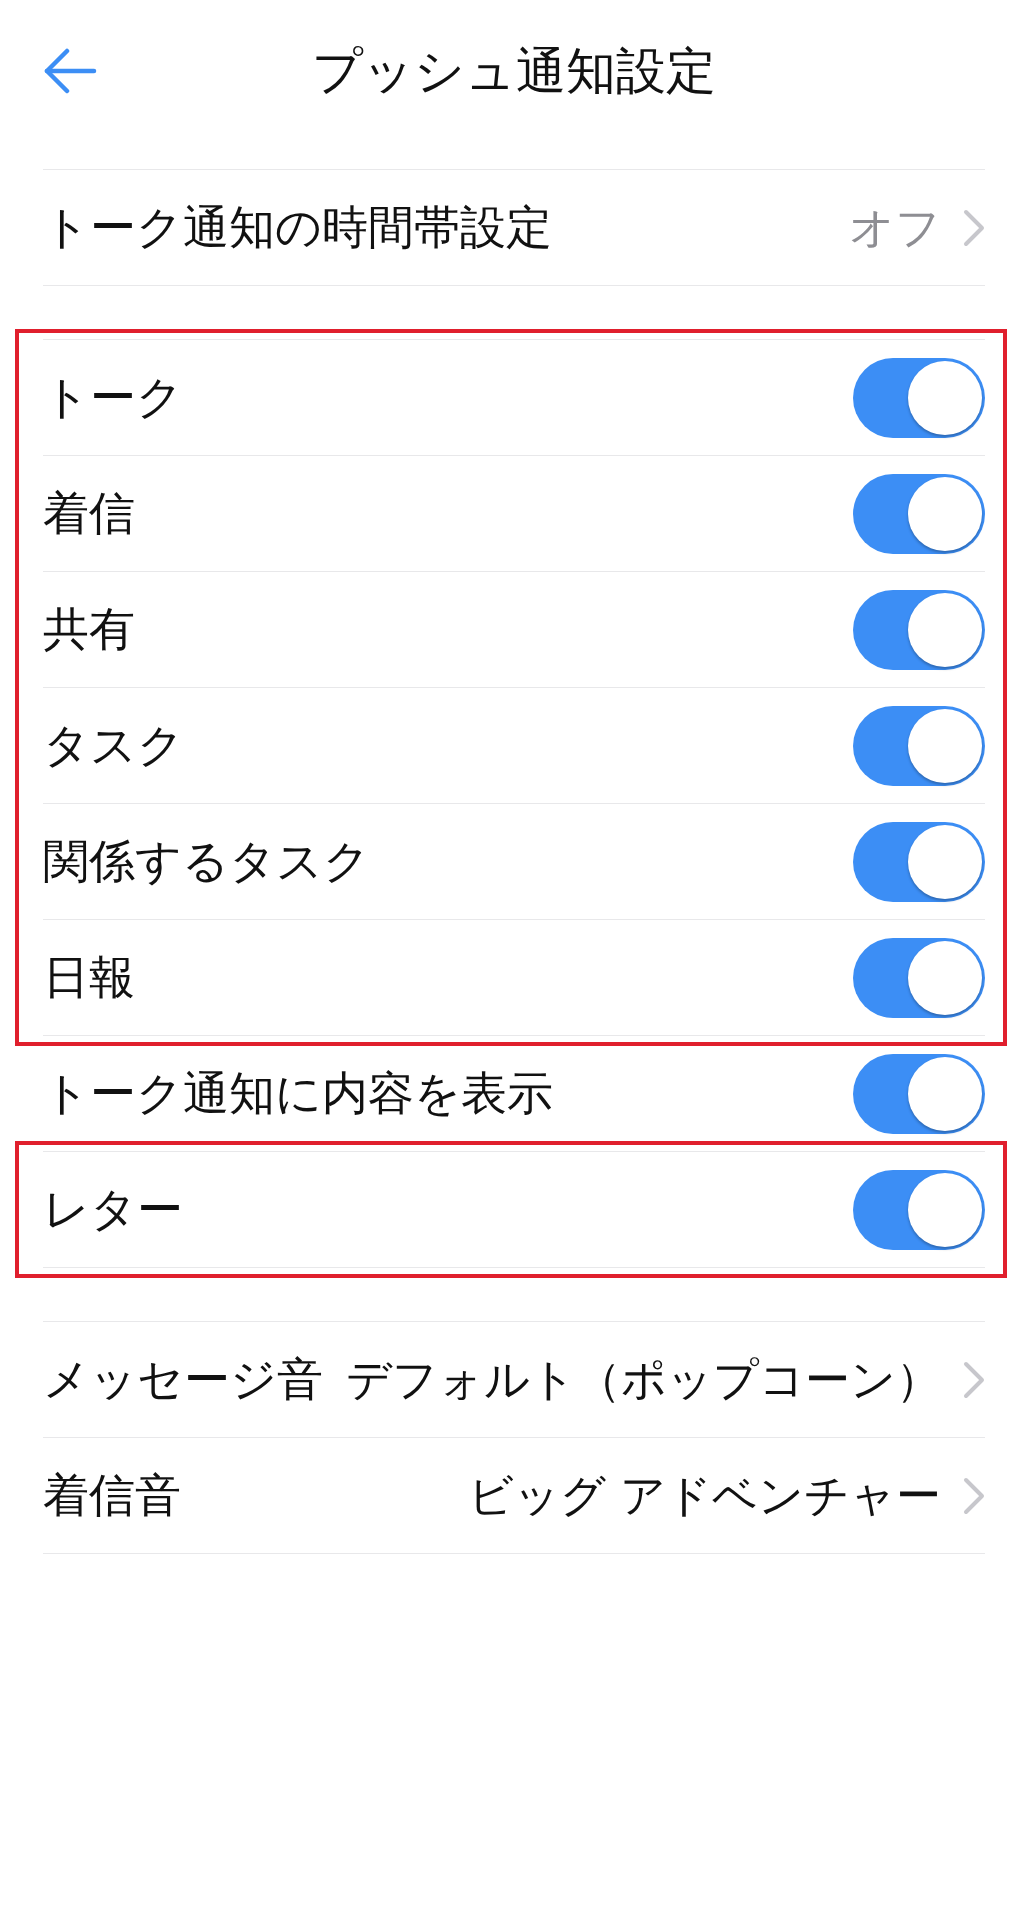  I want to click on setting-label: 着信, so click(89, 513).